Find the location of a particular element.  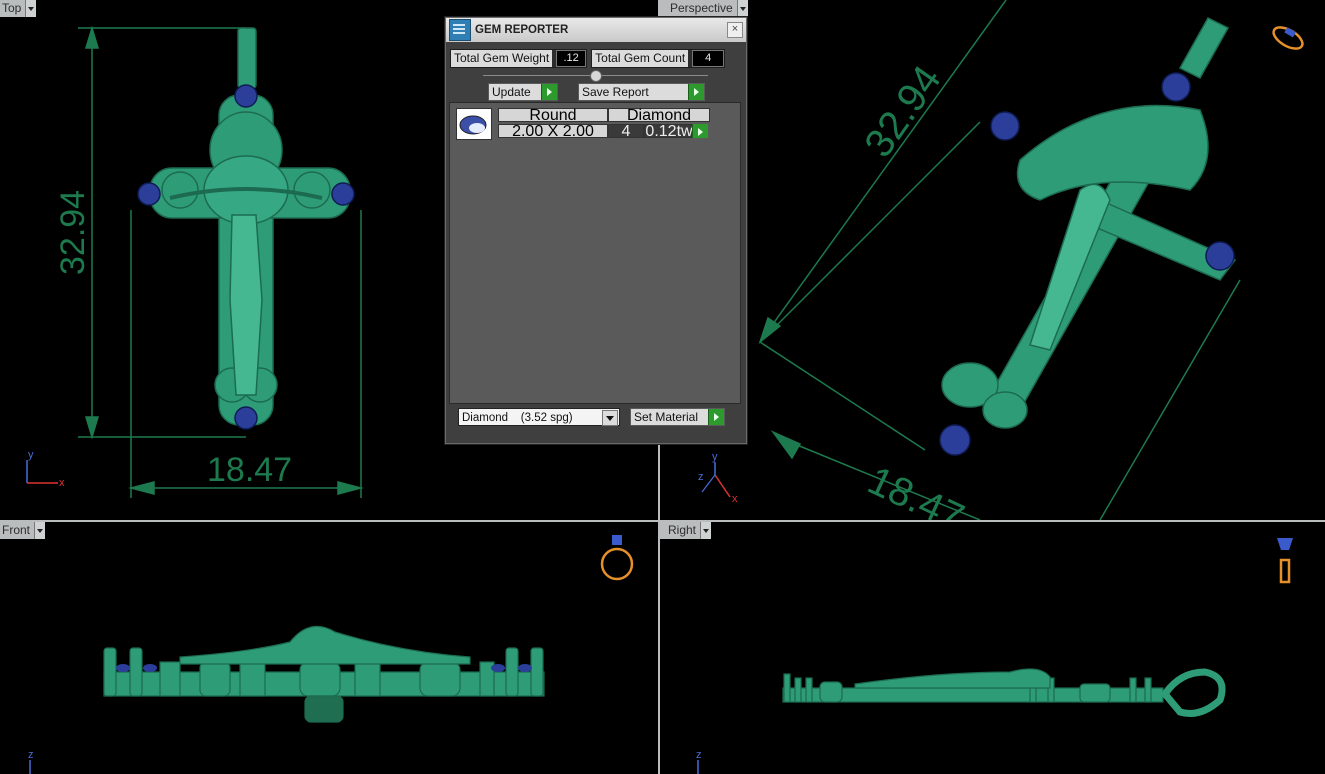

gem-row-action-button is located at coordinates (700, 131).